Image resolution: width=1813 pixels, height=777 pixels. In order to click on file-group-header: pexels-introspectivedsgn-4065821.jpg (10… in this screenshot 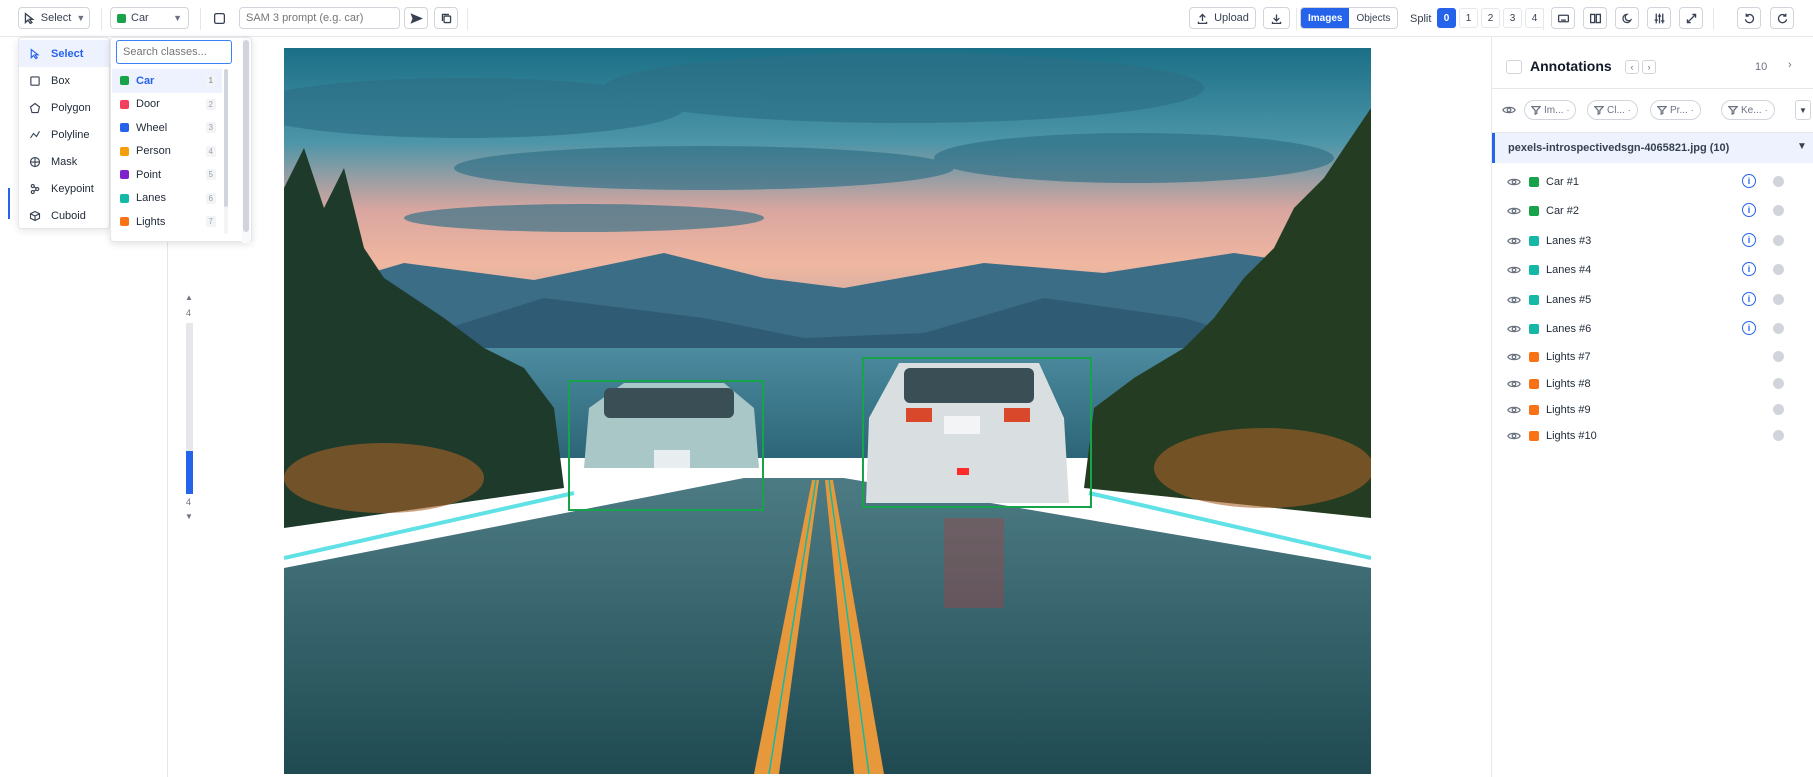, I will do `click(1652, 148)`.